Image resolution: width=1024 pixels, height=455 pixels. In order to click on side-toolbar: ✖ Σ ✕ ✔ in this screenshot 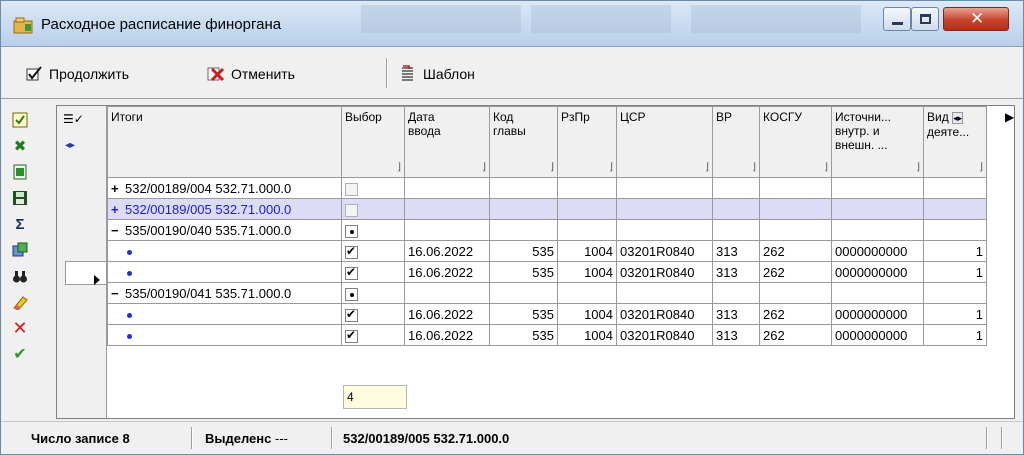, I will do `click(22, 260)`.